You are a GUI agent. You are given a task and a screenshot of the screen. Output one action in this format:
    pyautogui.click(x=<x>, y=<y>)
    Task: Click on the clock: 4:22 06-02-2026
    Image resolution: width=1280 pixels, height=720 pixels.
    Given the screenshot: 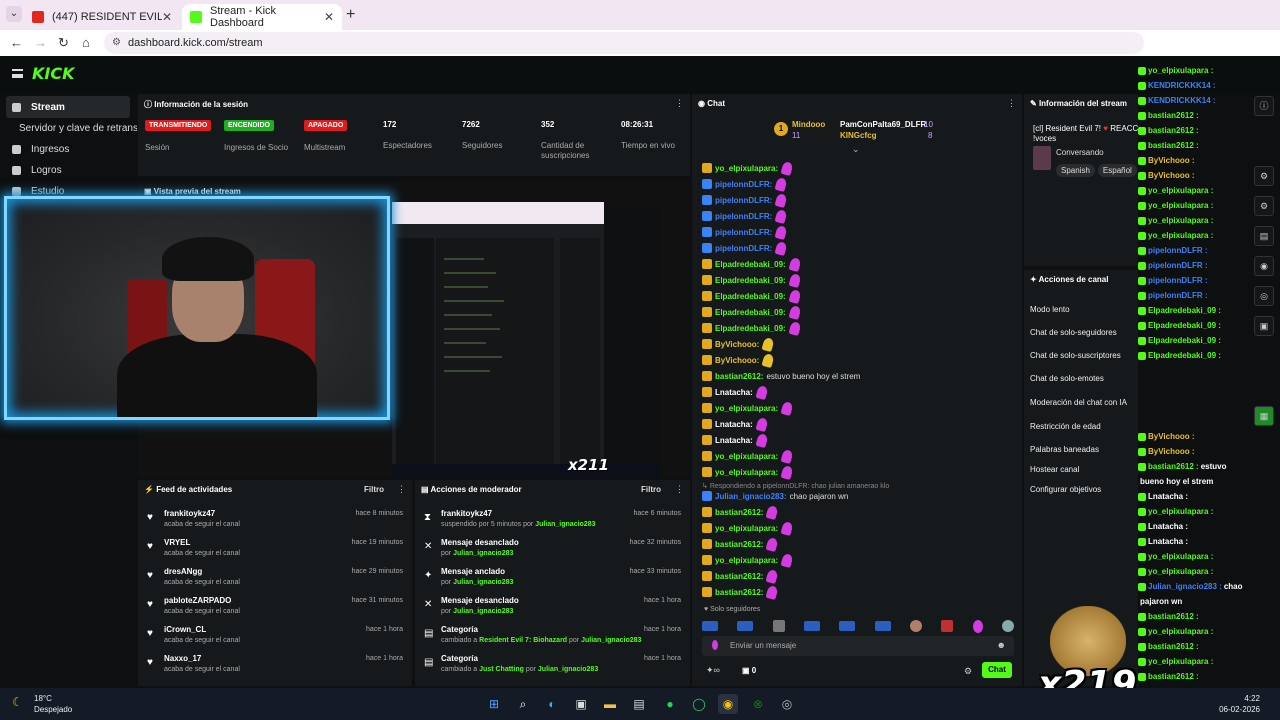 What is the action you would take?
    pyautogui.click(x=1238, y=704)
    